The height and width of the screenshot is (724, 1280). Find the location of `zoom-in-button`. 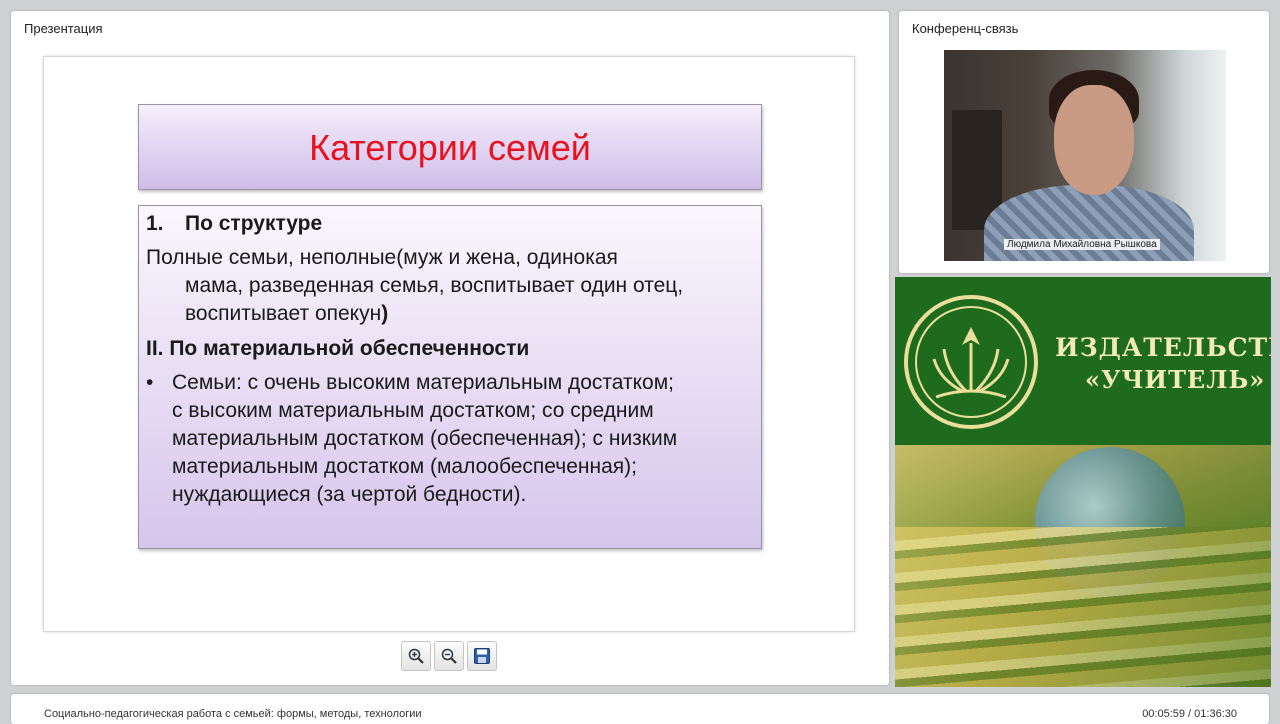

zoom-in-button is located at coordinates (416, 656).